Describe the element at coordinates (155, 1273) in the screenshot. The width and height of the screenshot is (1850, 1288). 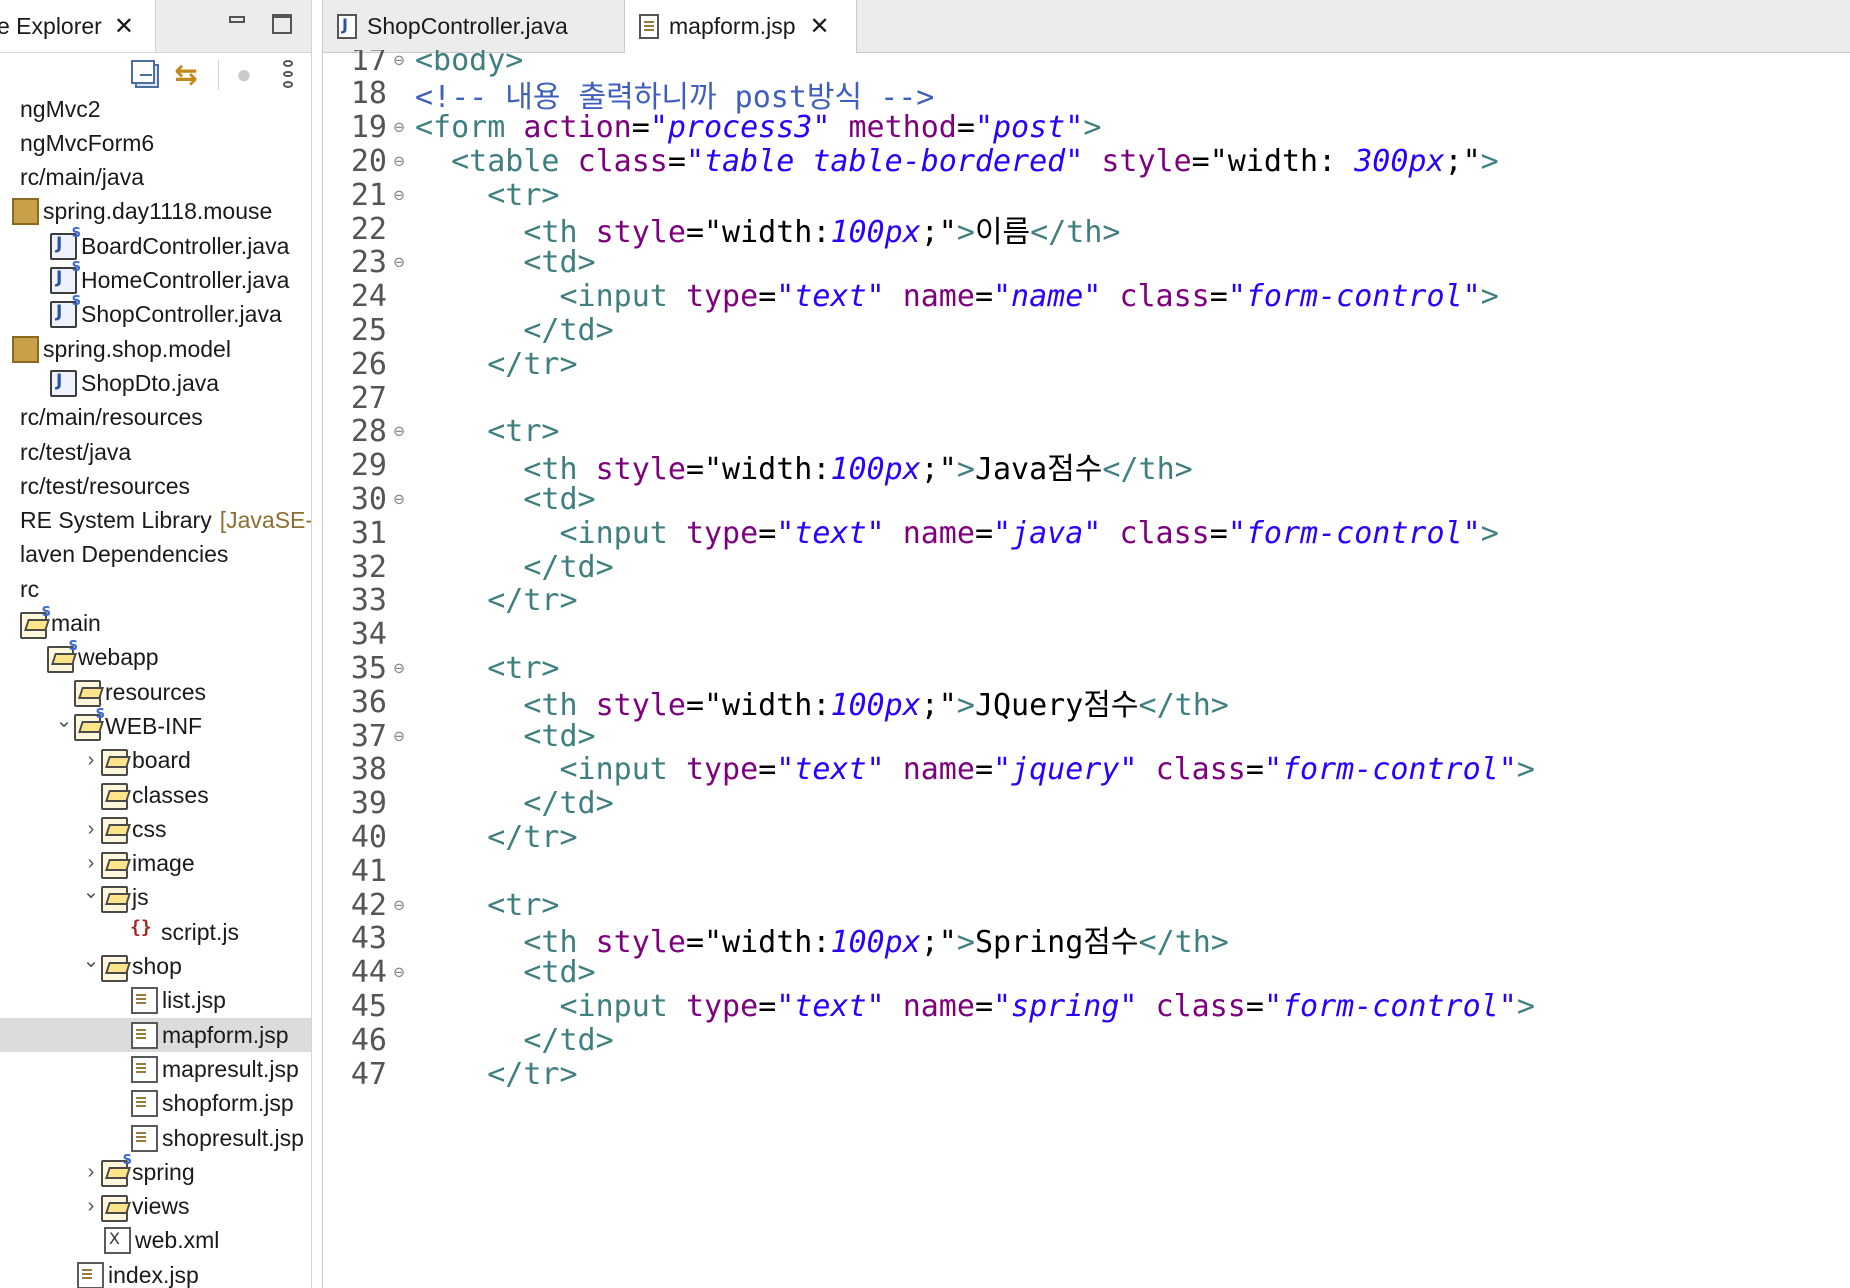
I see `tree-item: index.jsp` at that location.